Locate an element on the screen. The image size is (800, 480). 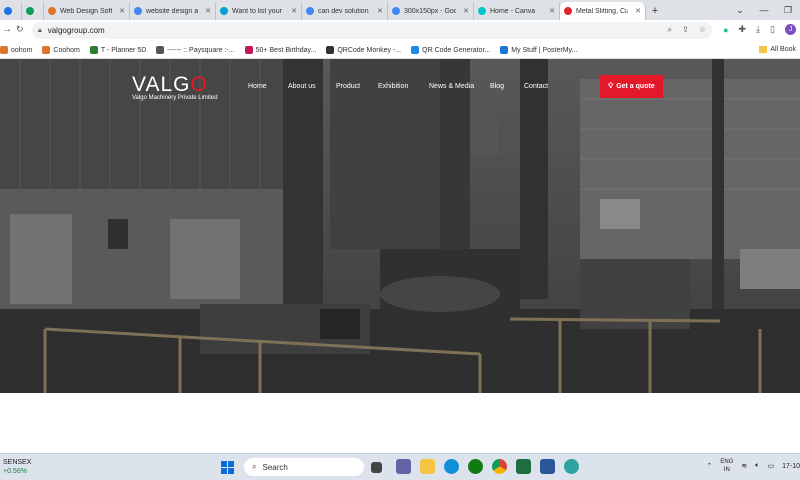
language-indicator: ENG IN is located at coordinates (726, 466).